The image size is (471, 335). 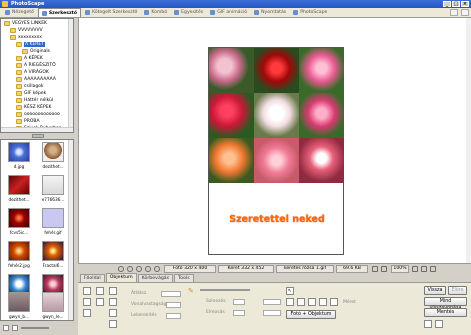 I want to click on tab-photoscape: PhotoScape, so click(x=310, y=12).